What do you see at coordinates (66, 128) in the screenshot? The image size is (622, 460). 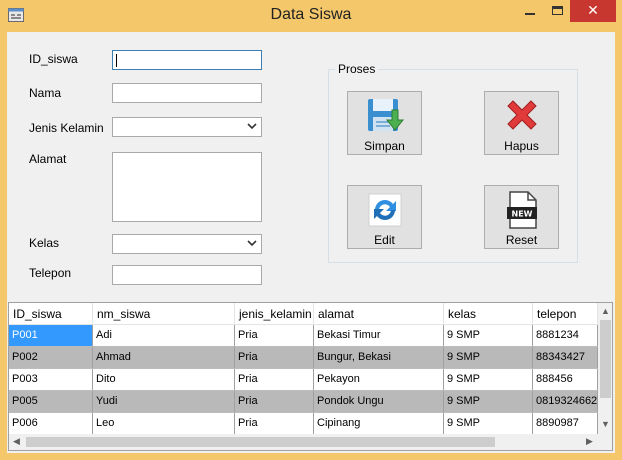 I see `jenis-kelamin-label: Jenis Kelamin` at bounding box center [66, 128].